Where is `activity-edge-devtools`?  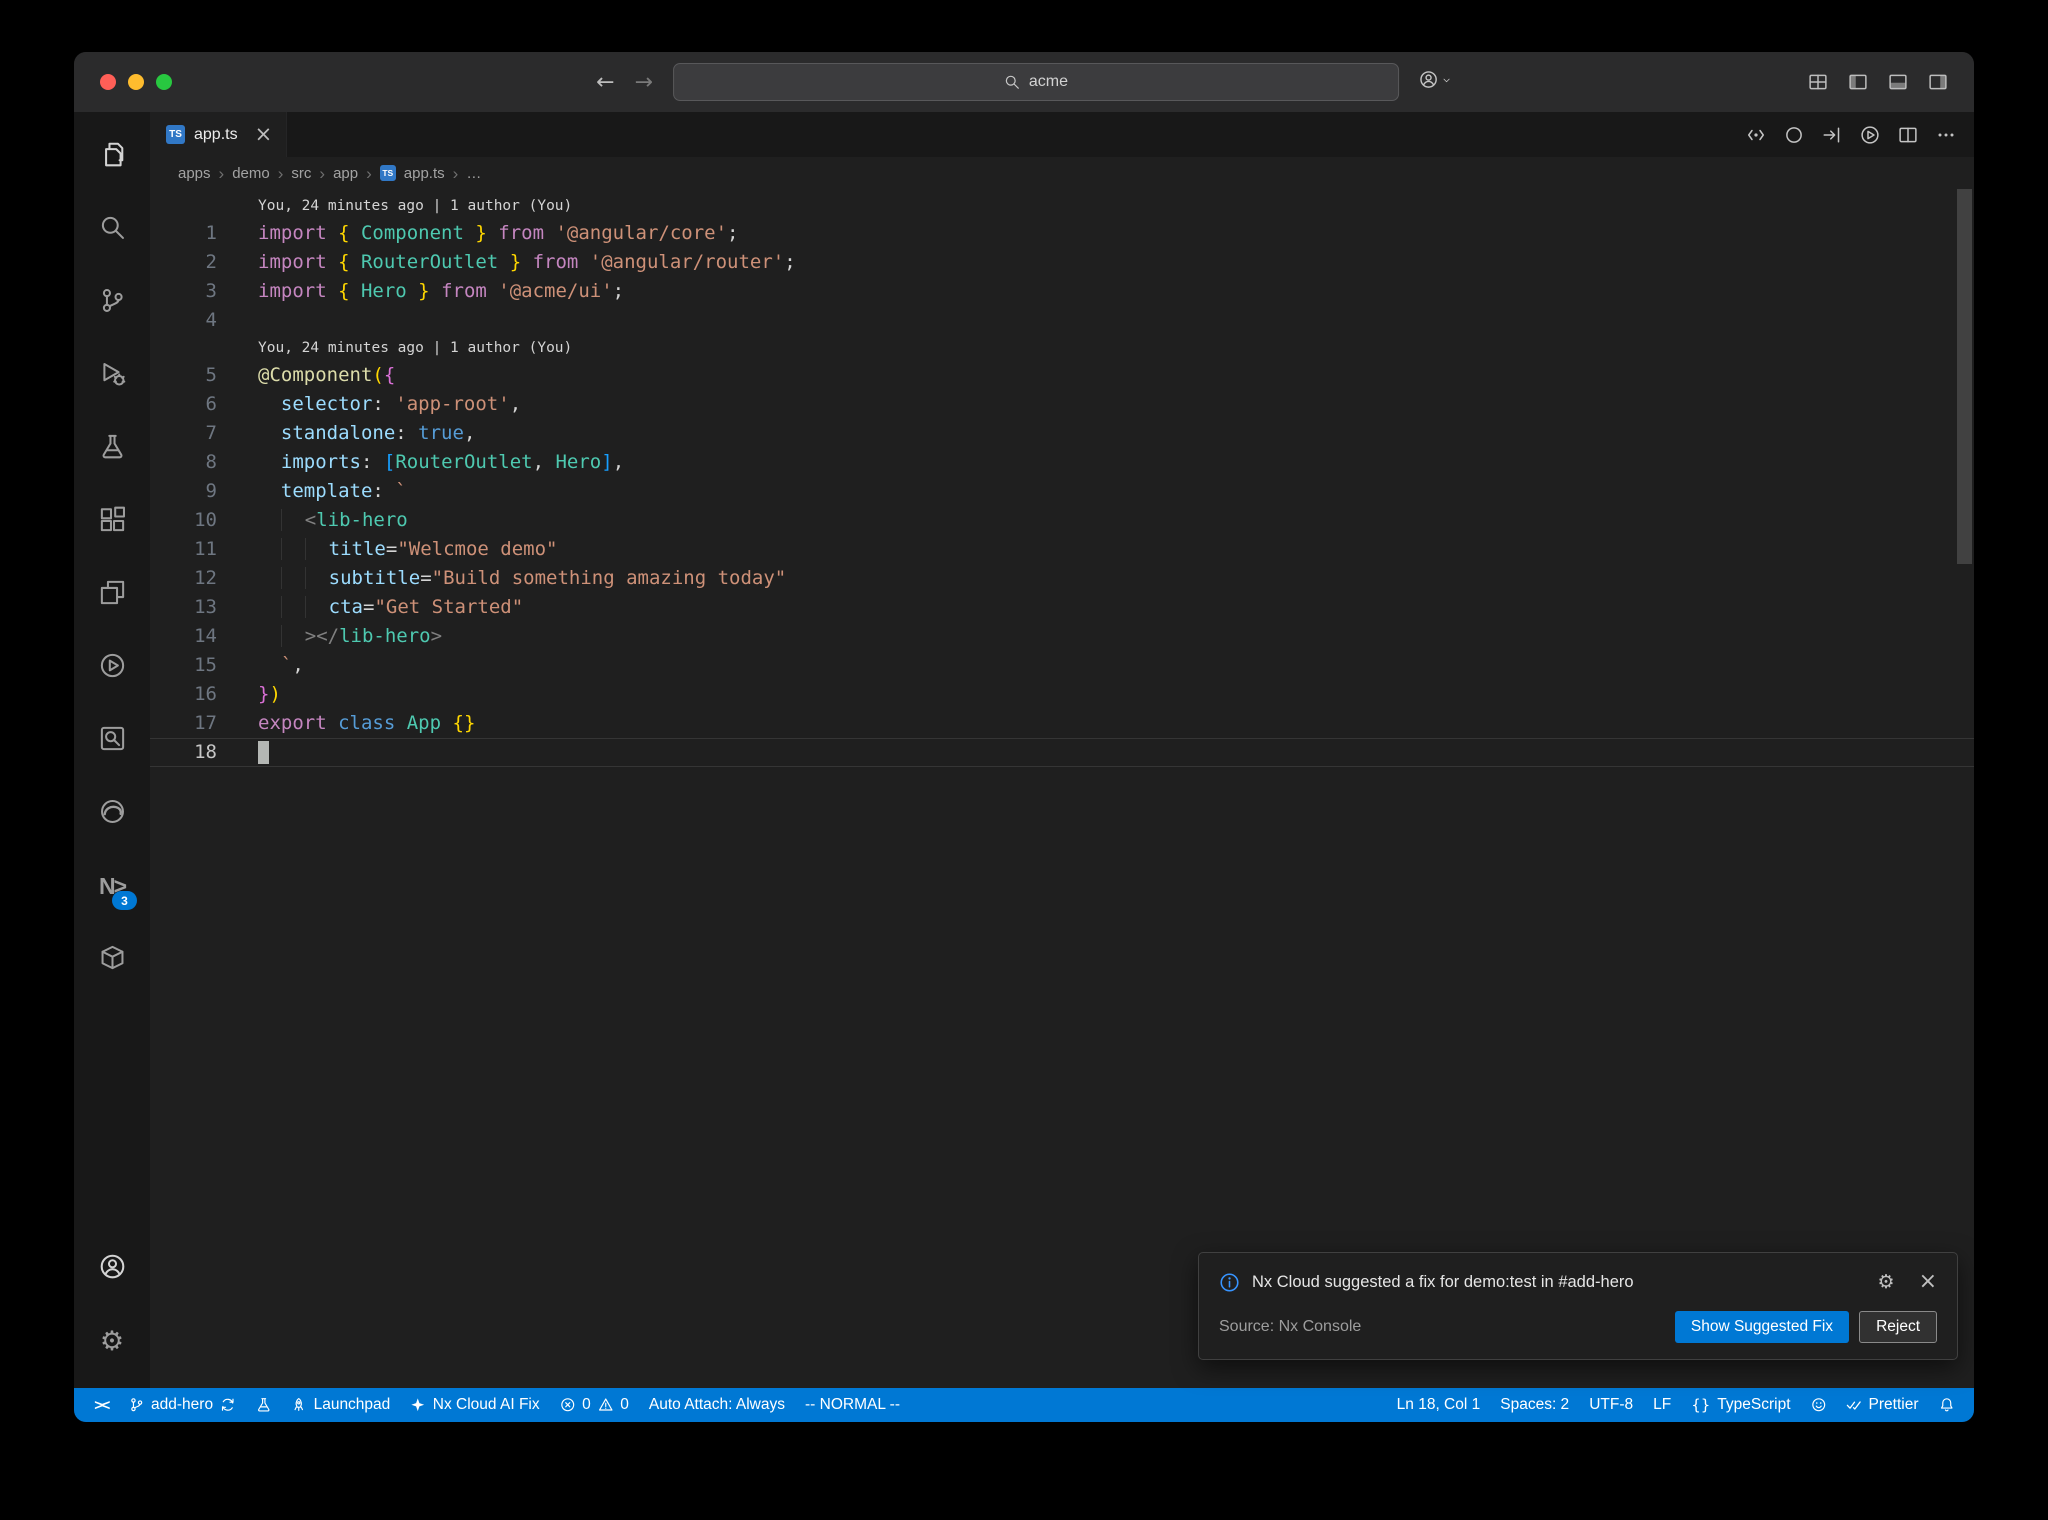
activity-edge-devtools is located at coordinates (112, 813).